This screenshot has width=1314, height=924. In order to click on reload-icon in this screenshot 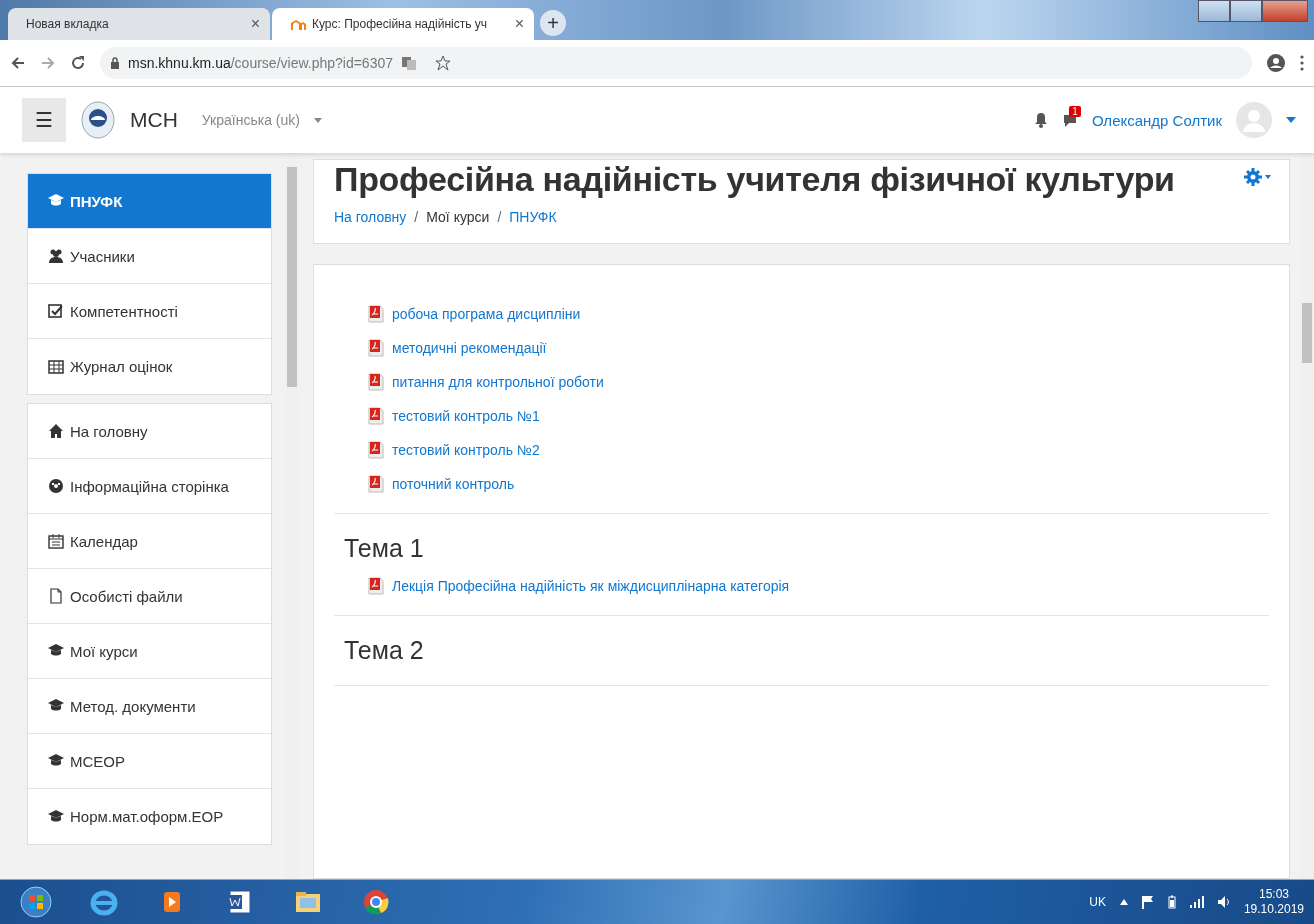, I will do `click(78, 63)`.